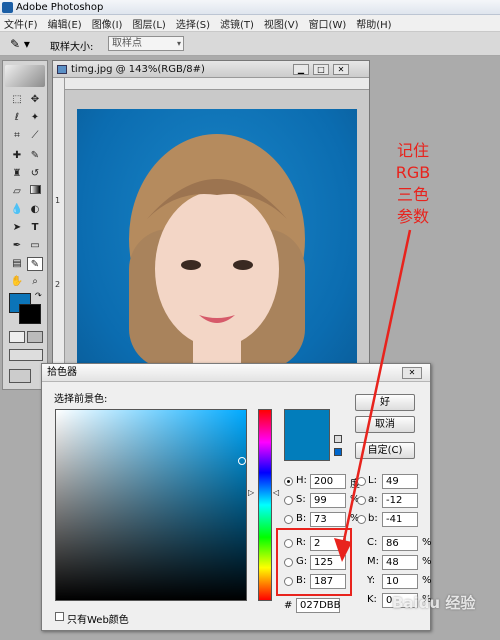 The width and height of the screenshot is (500, 640). What do you see at coordinates (60, 7) in the screenshot?
I see `app-title: Adobe Photoshop` at bounding box center [60, 7].